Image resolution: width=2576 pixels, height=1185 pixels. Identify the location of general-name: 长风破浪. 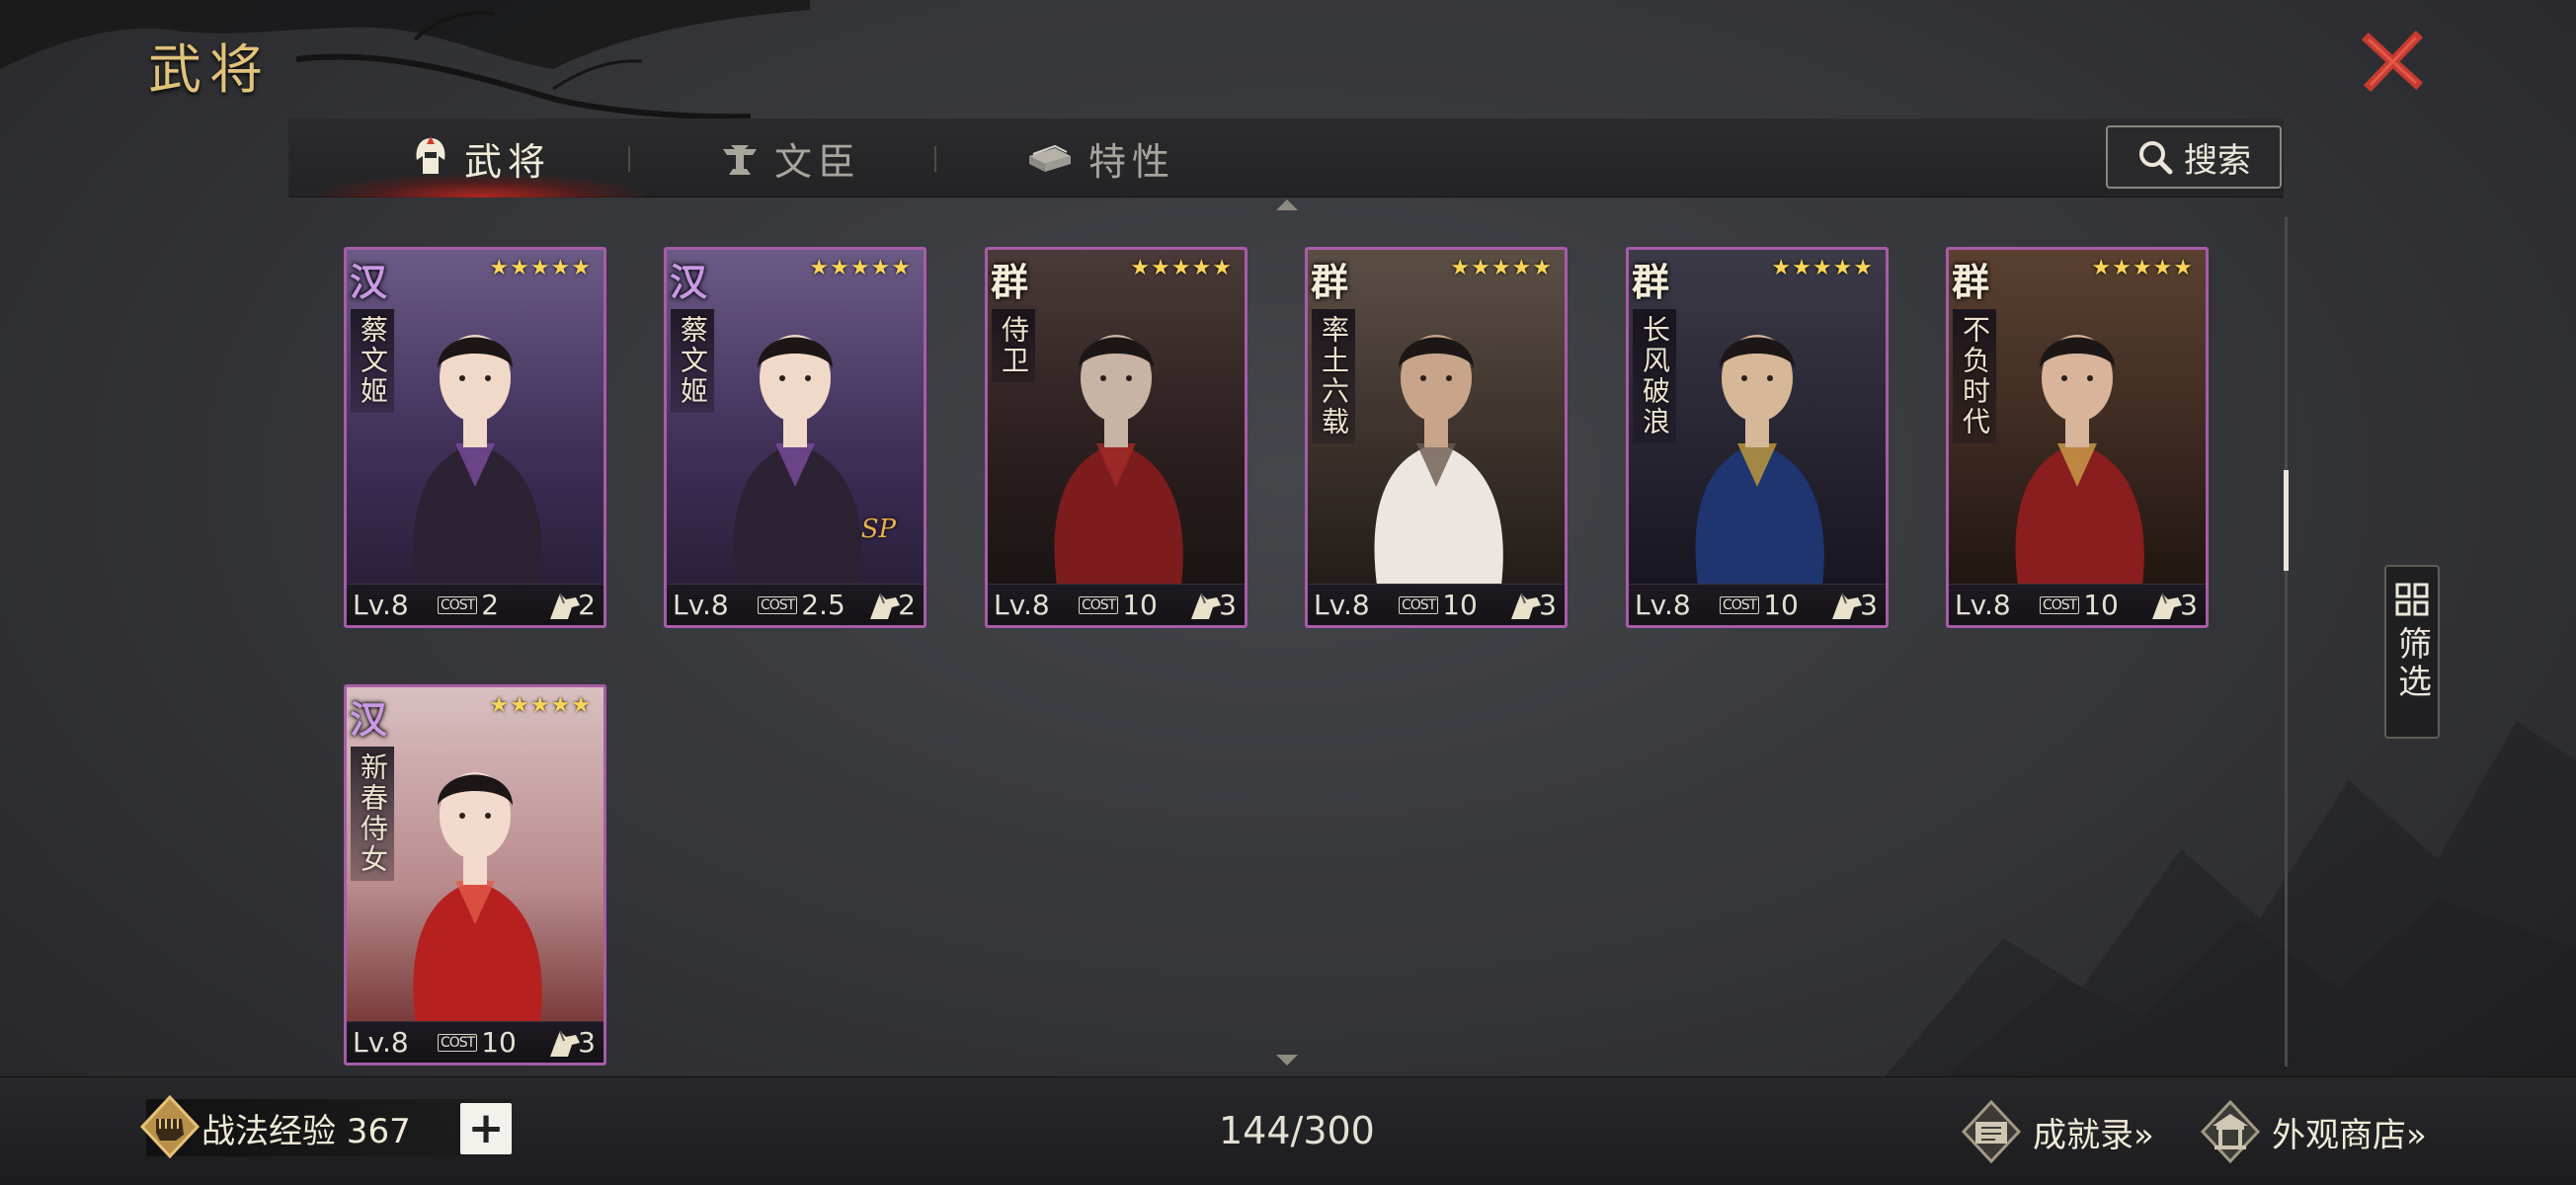
(1655, 376).